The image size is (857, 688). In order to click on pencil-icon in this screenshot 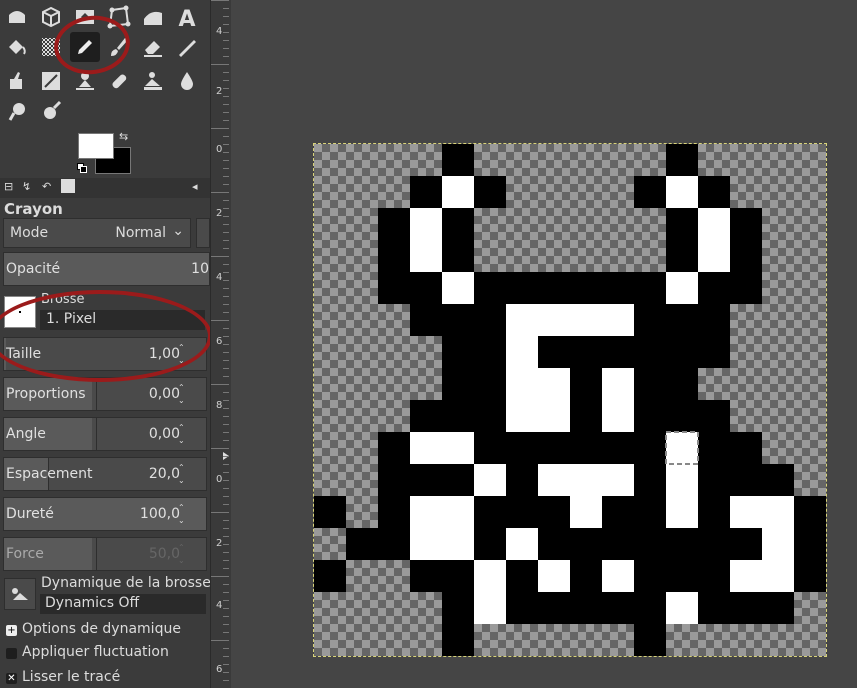, I will do `click(85, 47)`.